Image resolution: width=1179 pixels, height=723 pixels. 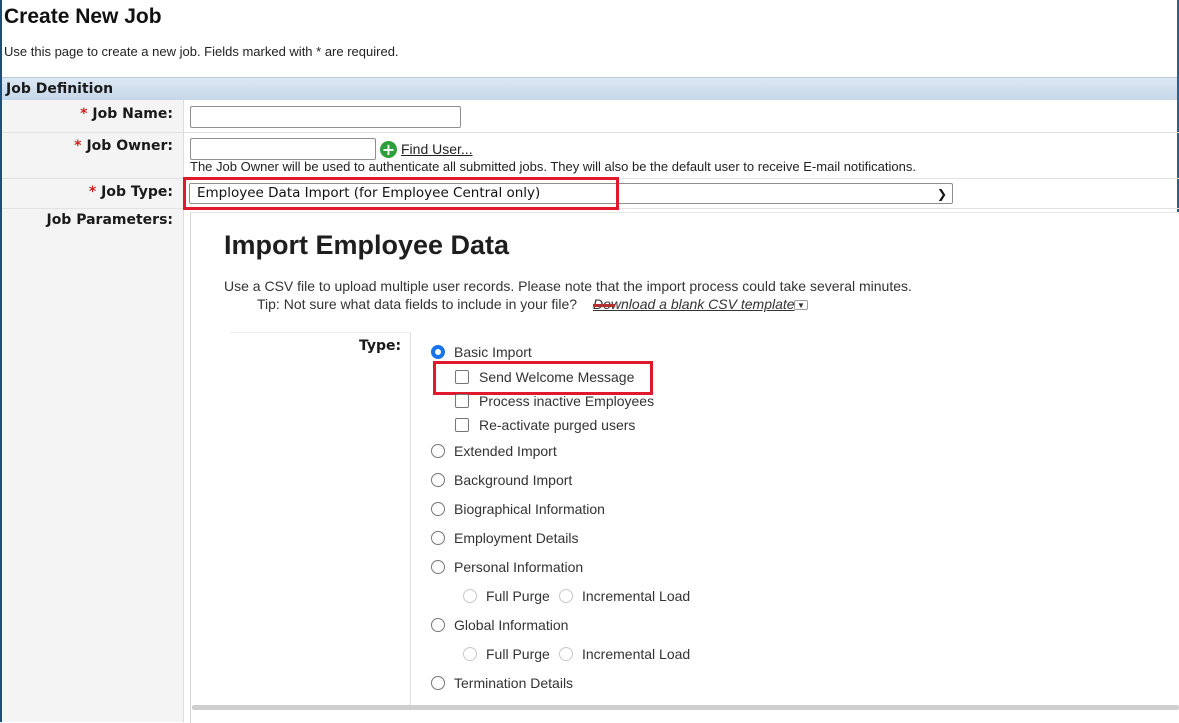 I want to click on download-options-dropdown-icon: ▼, so click(x=801, y=305).